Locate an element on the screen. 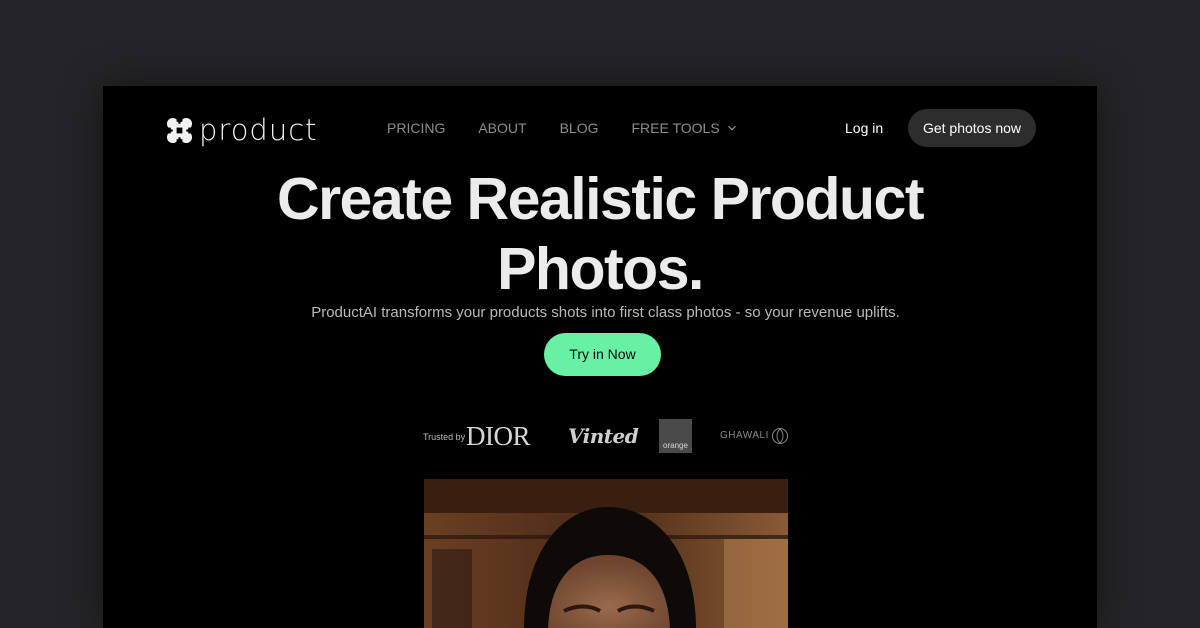  hero-product-photo is located at coordinates (606, 553).